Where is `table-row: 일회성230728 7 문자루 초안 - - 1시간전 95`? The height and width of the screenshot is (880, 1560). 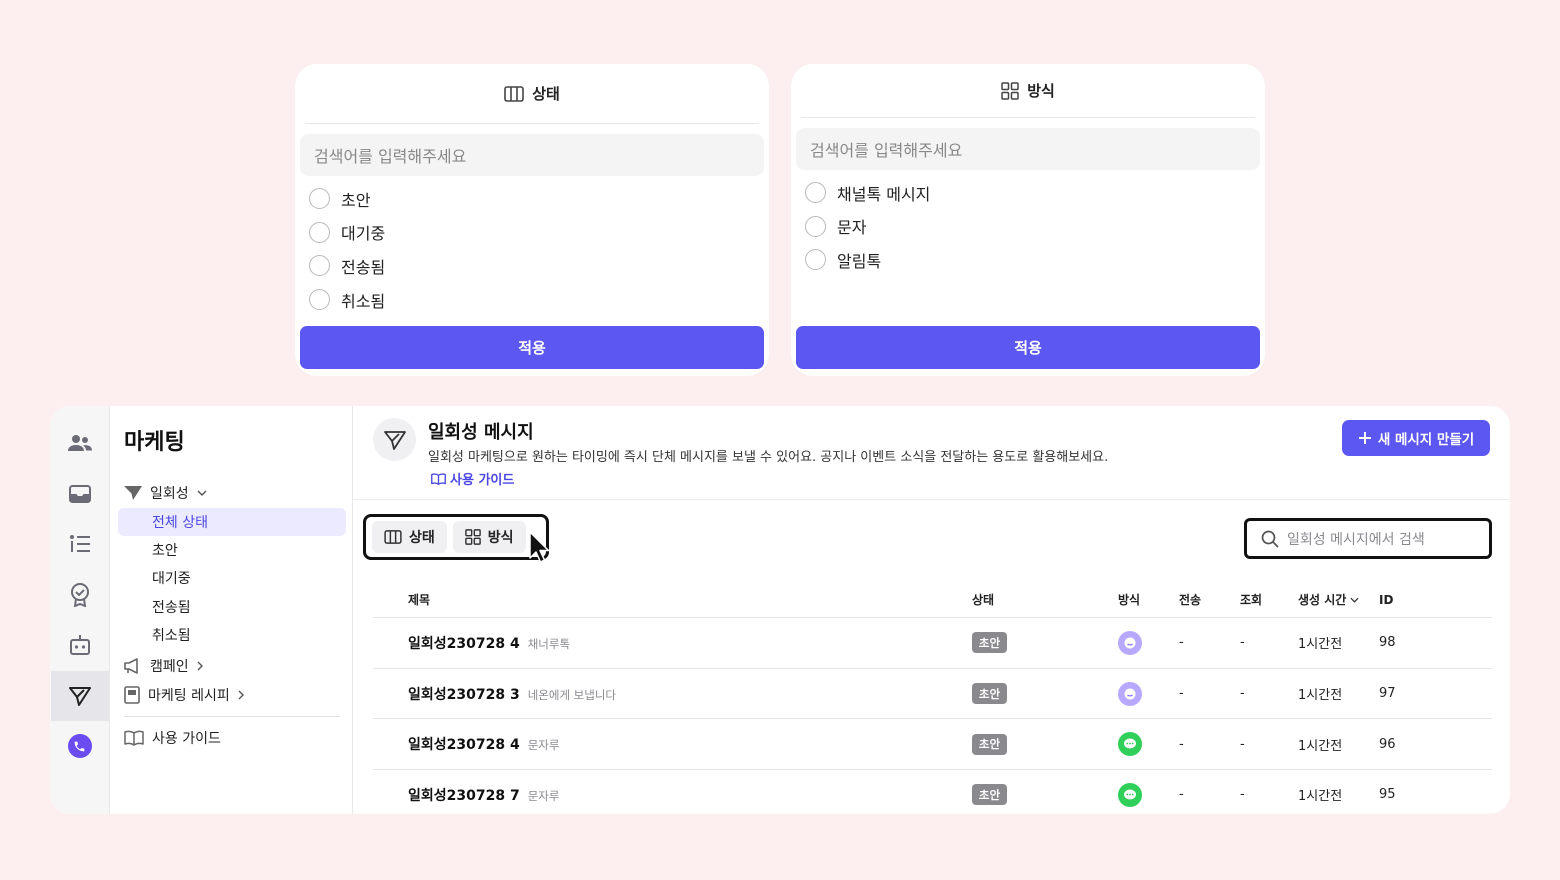 table-row: 일회성230728 7 문자루 초안 - - 1시간전 95 is located at coordinates (932, 792).